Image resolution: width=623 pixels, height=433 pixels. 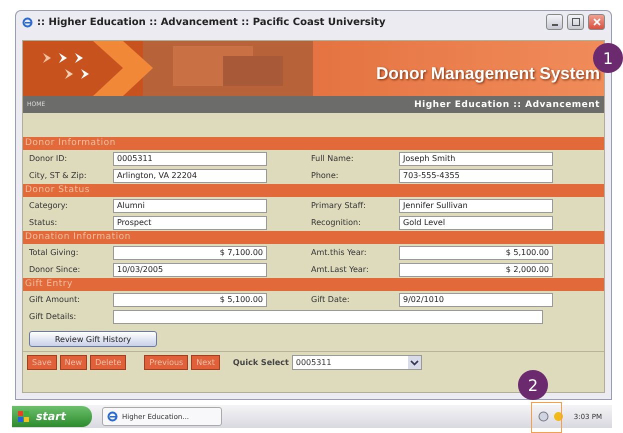 I want to click on text-field: Jennifer Sullivan, so click(x=476, y=205).